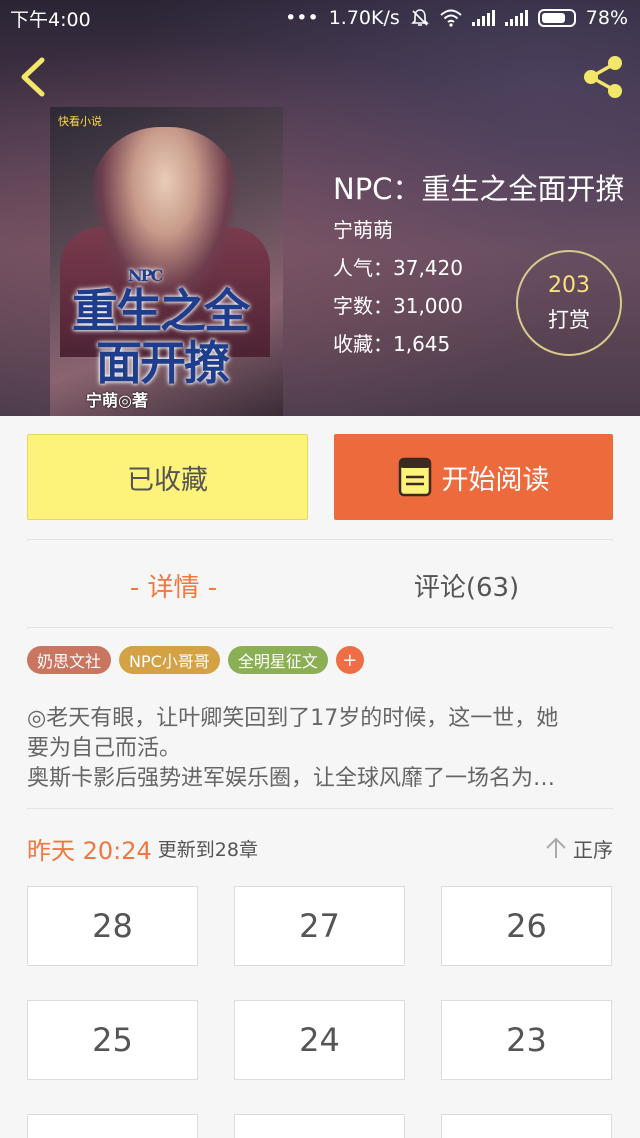 The width and height of the screenshot is (640, 1138). Describe the element at coordinates (479, 189) in the screenshot. I see `book-title: NPC：重生之全面开撩` at that location.